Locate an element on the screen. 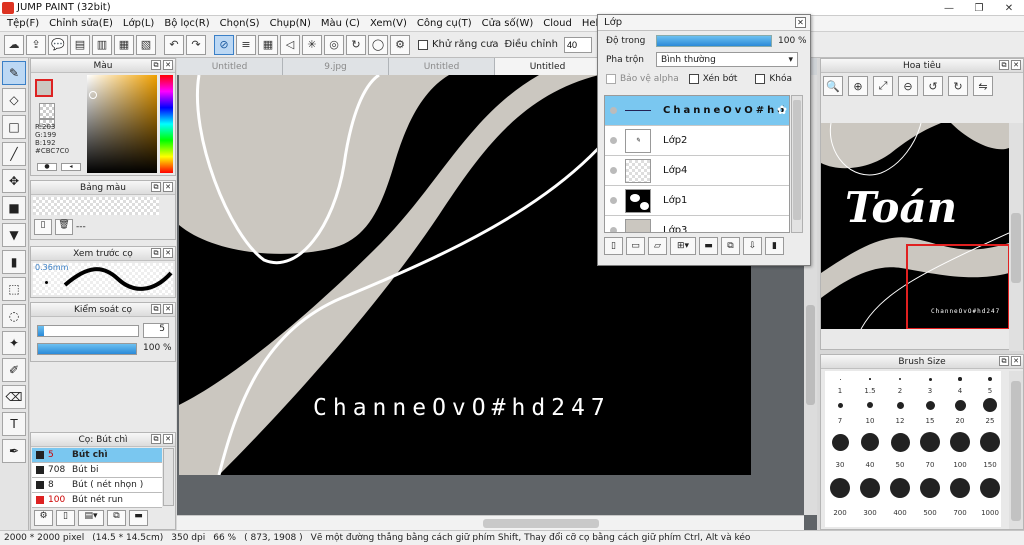  brush-size-option: 4 is located at coordinates (960, 384).